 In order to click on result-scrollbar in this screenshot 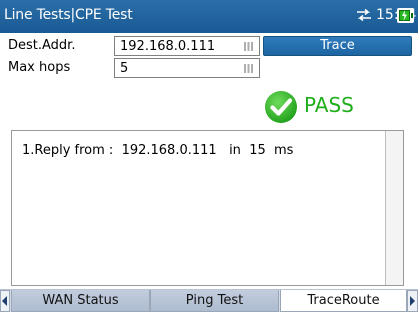, I will do `click(394, 208)`.